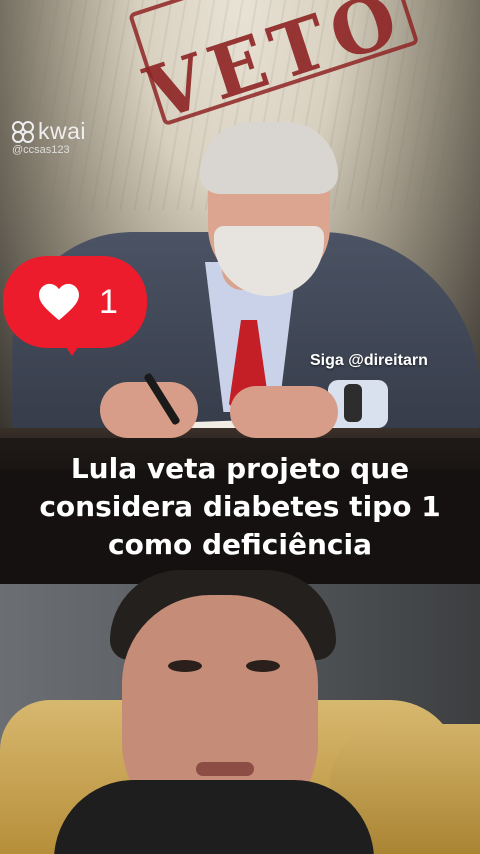  Describe the element at coordinates (41, 150) in the screenshot. I see `watermark-username: @ccsas123` at that location.